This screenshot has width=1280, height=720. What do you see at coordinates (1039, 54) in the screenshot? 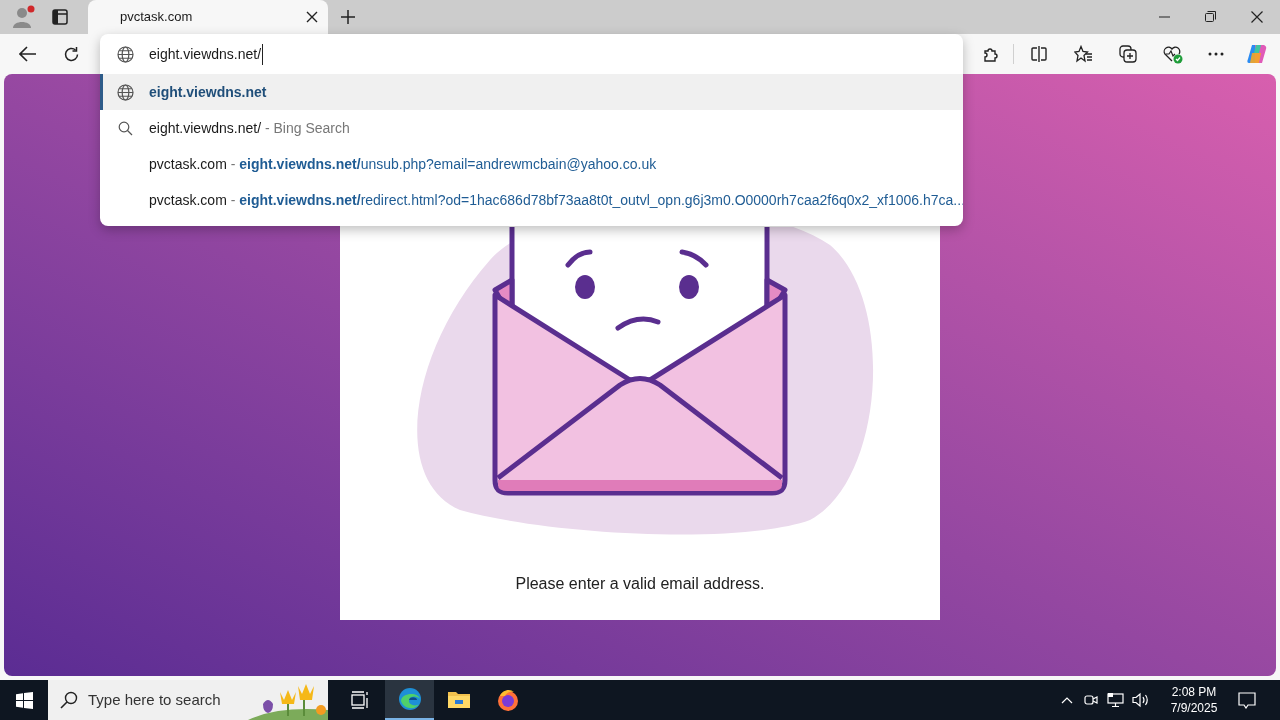
I see `split-screen-icon` at bounding box center [1039, 54].